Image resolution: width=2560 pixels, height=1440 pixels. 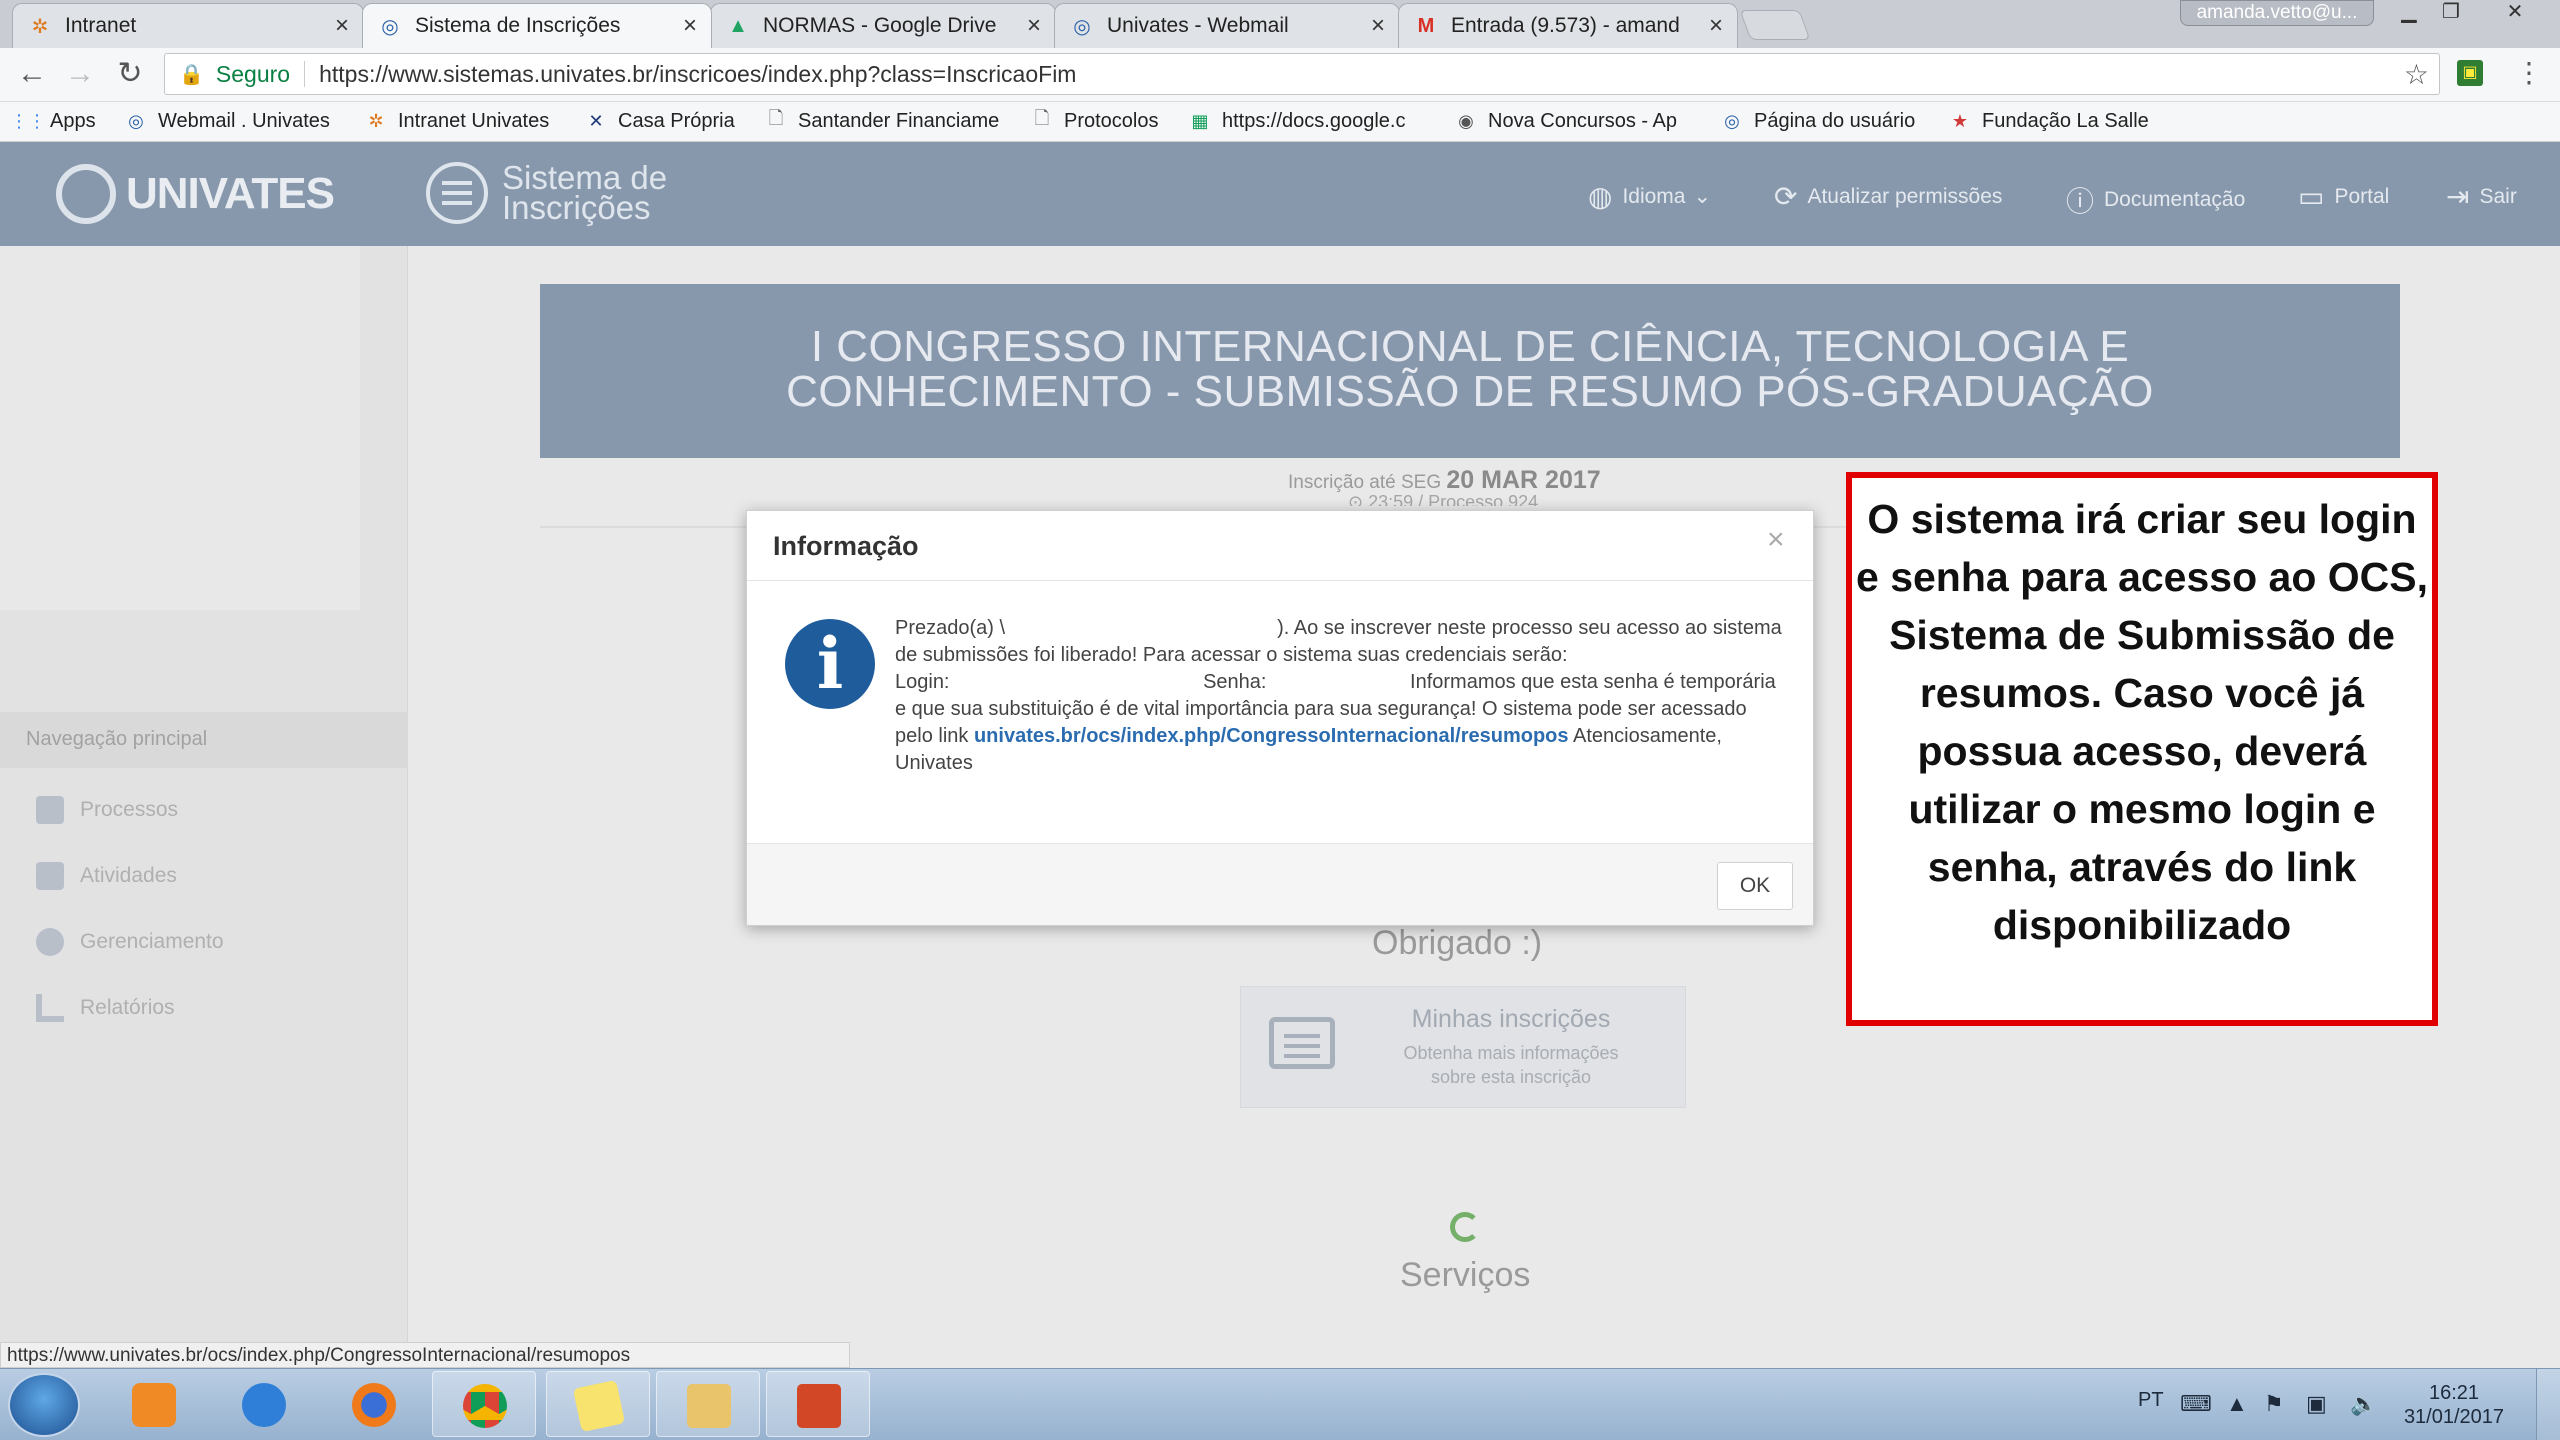 What do you see at coordinates (264, 1404) in the screenshot?
I see `taskbar-internet-explorer` at bounding box center [264, 1404].